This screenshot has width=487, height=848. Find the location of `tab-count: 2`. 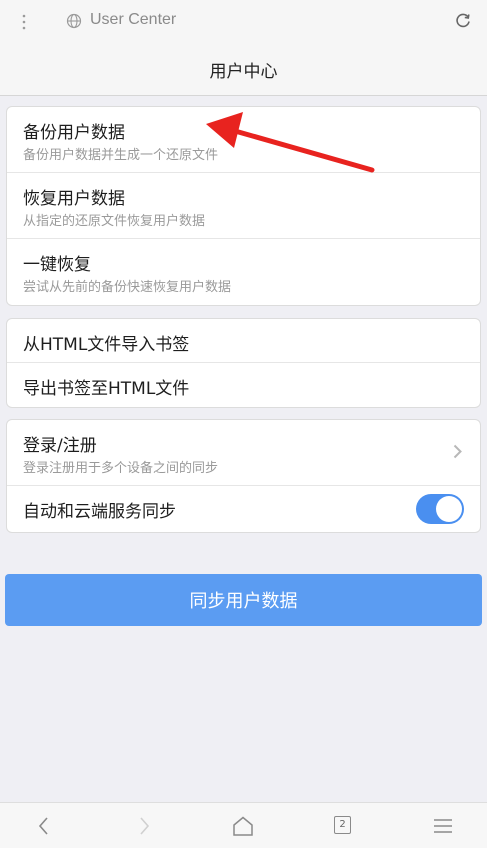

tab-count: 2 is located at coordinates (342, 824).